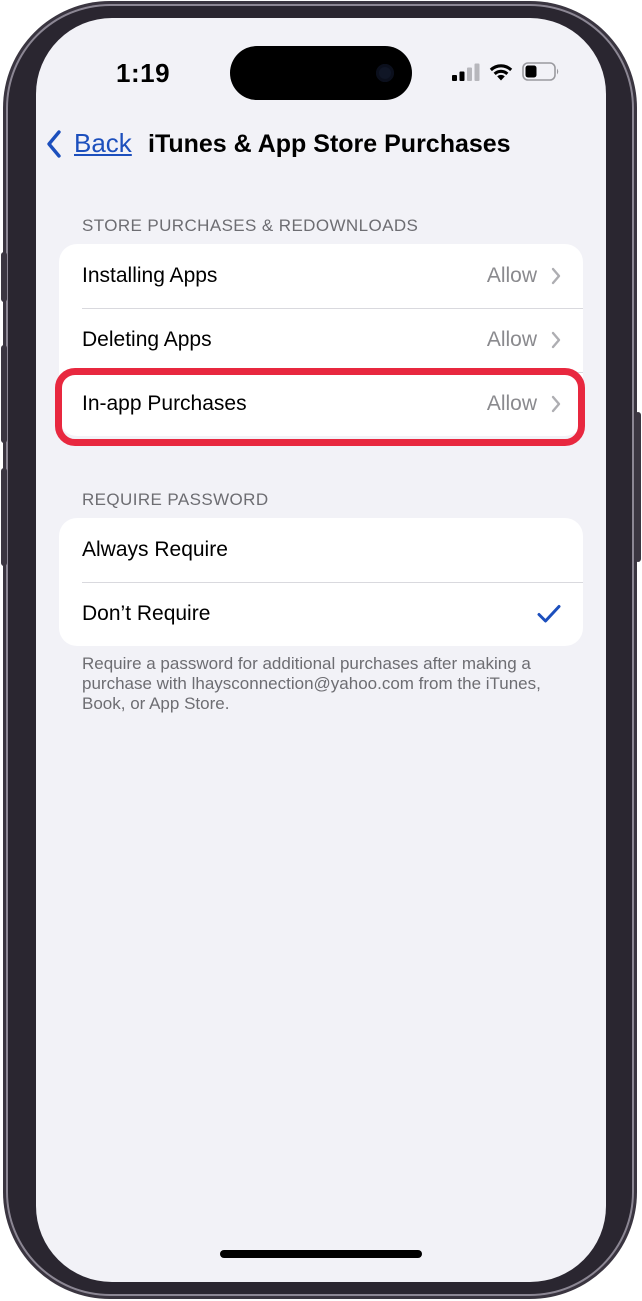 The width and height of the screenshot is (642, 1301). What do you see at coordinates (250, 225) in the screenshot?
I see `section-header-store-purchases: STORE PURCHASES & REDOWNLOADS` at bounding box center [250, 225].